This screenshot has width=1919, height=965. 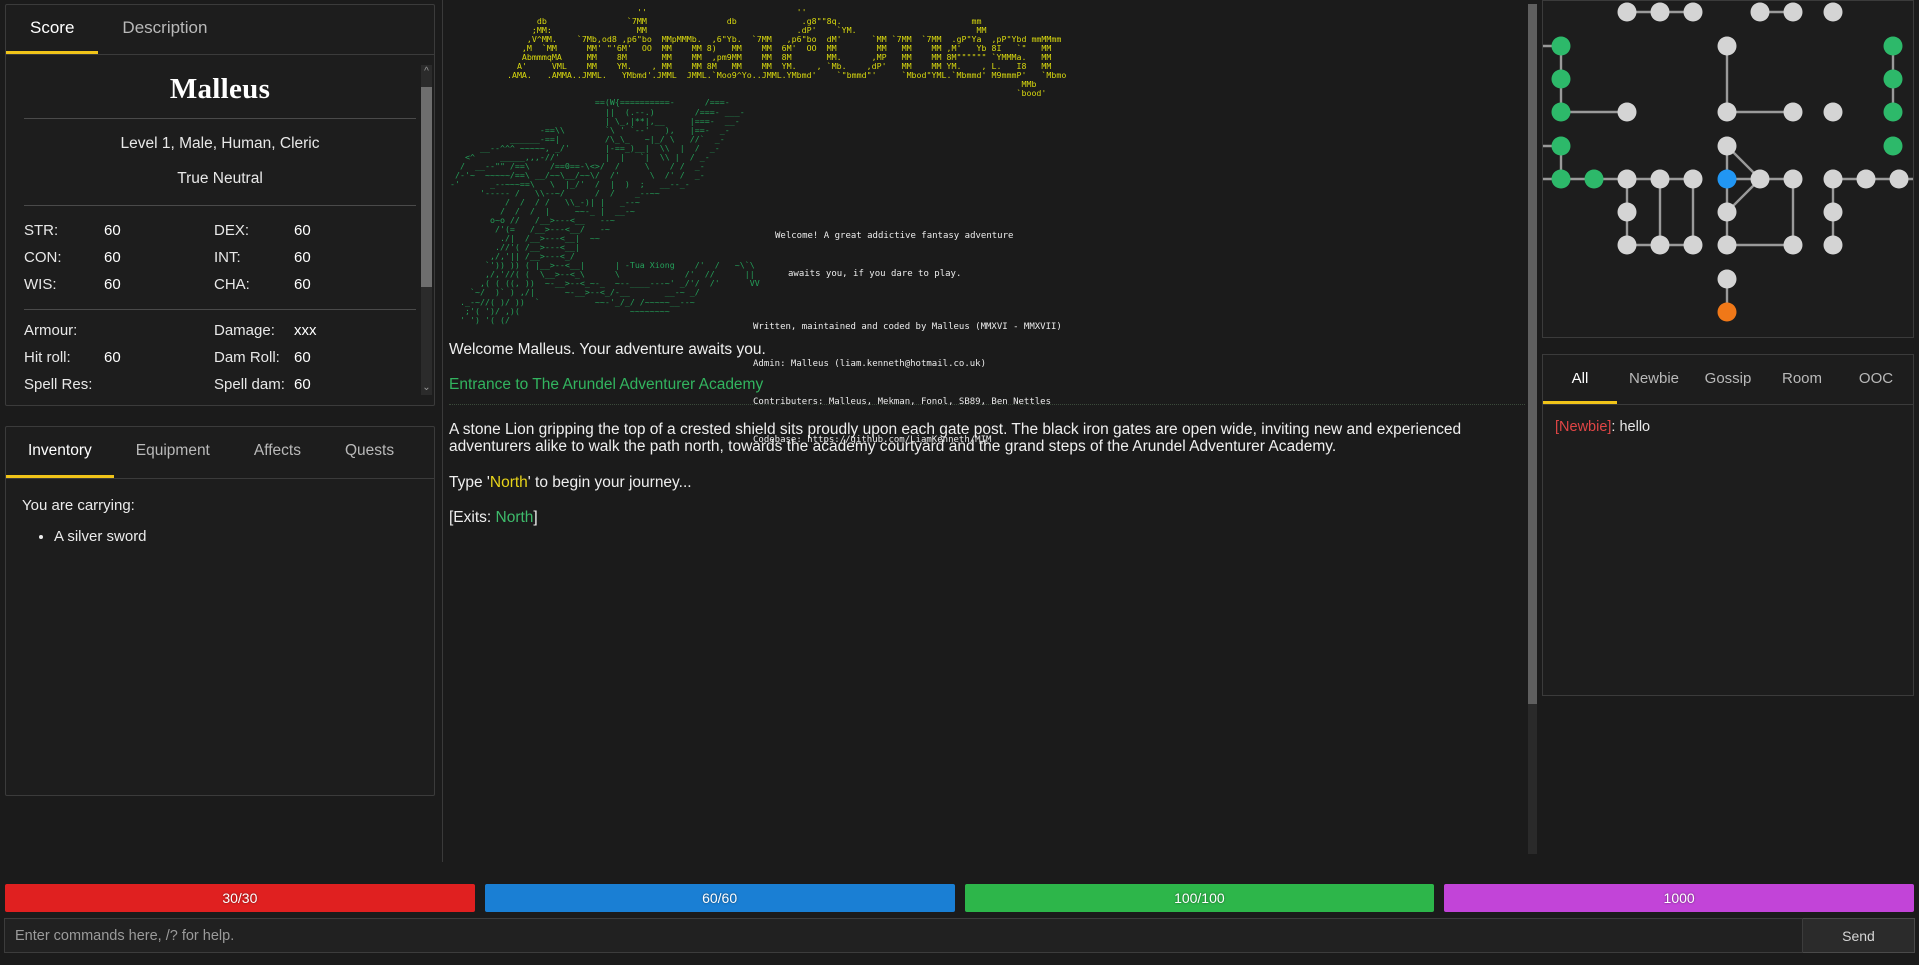 What do you see at coordinates (508, 482) in the screenshot?
I see `hint-direction: North` at bounding box center [508, 482].